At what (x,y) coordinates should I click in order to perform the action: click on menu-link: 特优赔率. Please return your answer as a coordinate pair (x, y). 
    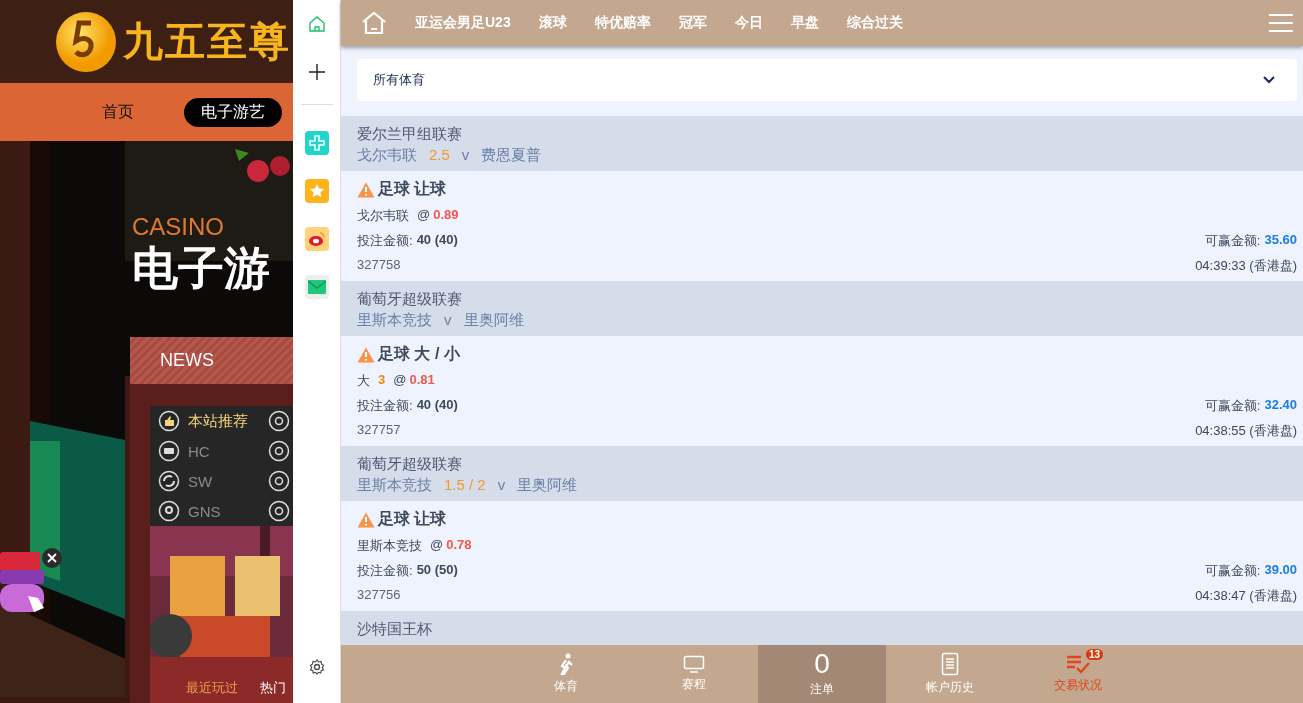
    Looking at the image, I should click on (622, 22).